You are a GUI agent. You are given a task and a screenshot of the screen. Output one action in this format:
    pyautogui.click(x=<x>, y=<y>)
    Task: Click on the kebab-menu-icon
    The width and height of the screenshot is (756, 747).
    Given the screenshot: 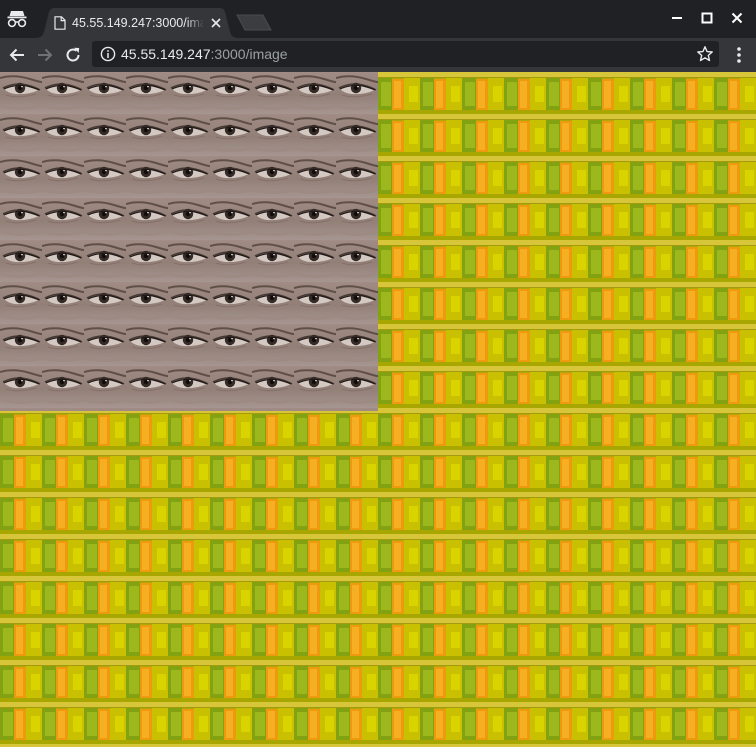 What is the action you would take?
    pyautogui.click(x=739, y=55)
    